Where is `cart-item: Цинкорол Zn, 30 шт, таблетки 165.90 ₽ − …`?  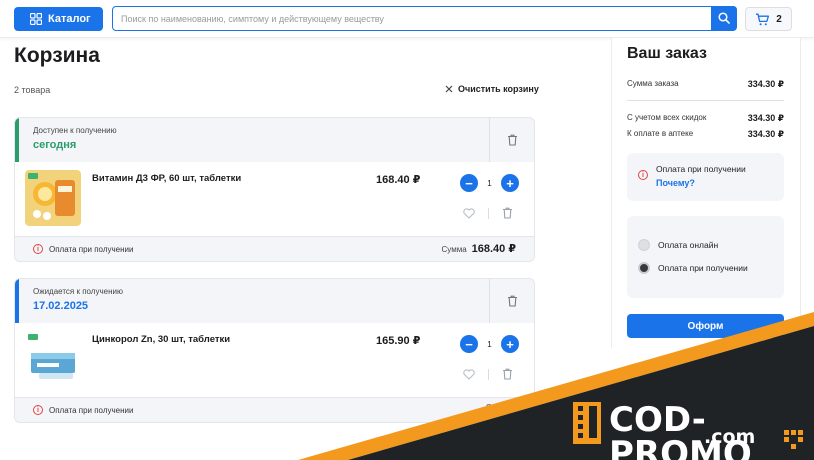 cart-item: Цинкорол Zn, 30 шт, таблетки 165.90 ₽ − … is located at coordinates (274, 360).